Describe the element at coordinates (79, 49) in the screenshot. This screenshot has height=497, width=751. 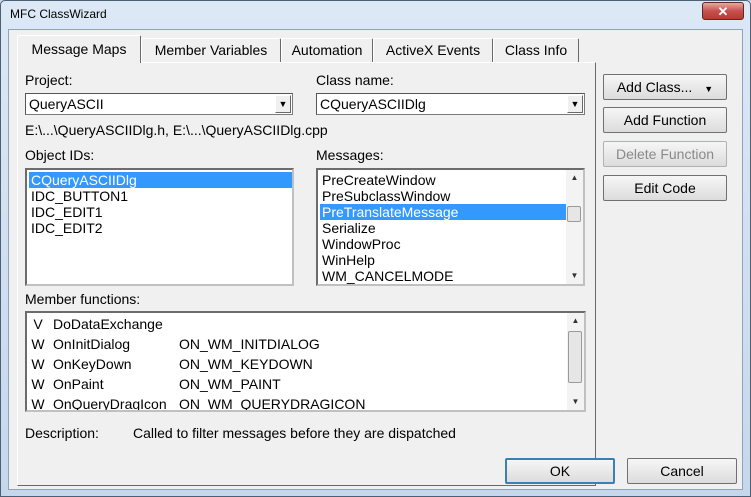
I see `tab-message-maps: Message Maps` at that location.